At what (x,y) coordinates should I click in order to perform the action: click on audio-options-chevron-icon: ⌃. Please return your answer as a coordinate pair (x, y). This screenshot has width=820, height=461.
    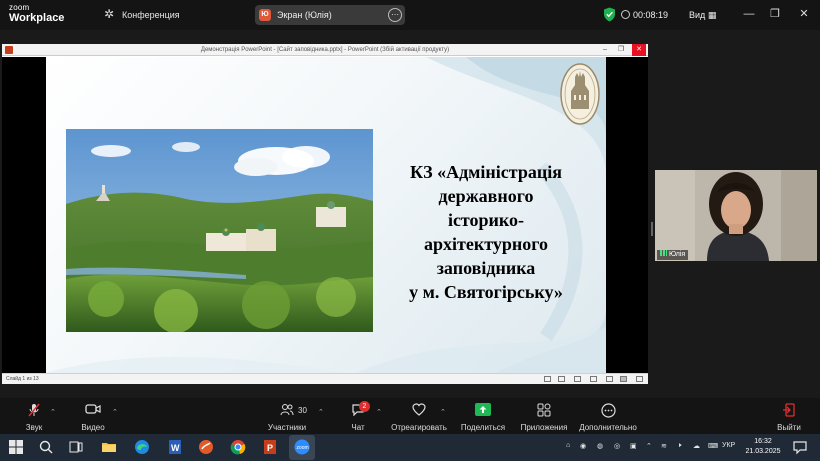
    Looking at the image, I should click on (54, 412).